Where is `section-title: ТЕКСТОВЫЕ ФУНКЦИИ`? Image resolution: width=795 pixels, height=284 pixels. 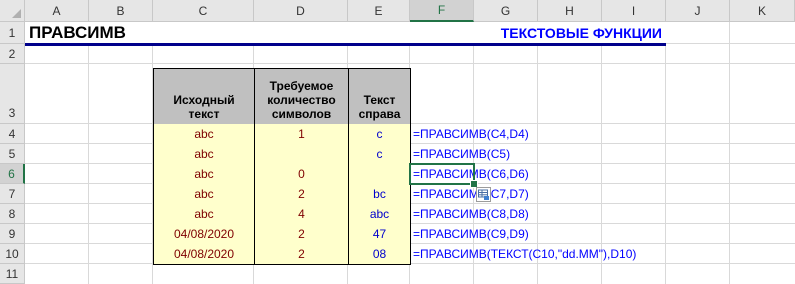 section-title: ТЕКСТОВЫЕ ФУНКЦИИ is located at coordinates (581, 33).